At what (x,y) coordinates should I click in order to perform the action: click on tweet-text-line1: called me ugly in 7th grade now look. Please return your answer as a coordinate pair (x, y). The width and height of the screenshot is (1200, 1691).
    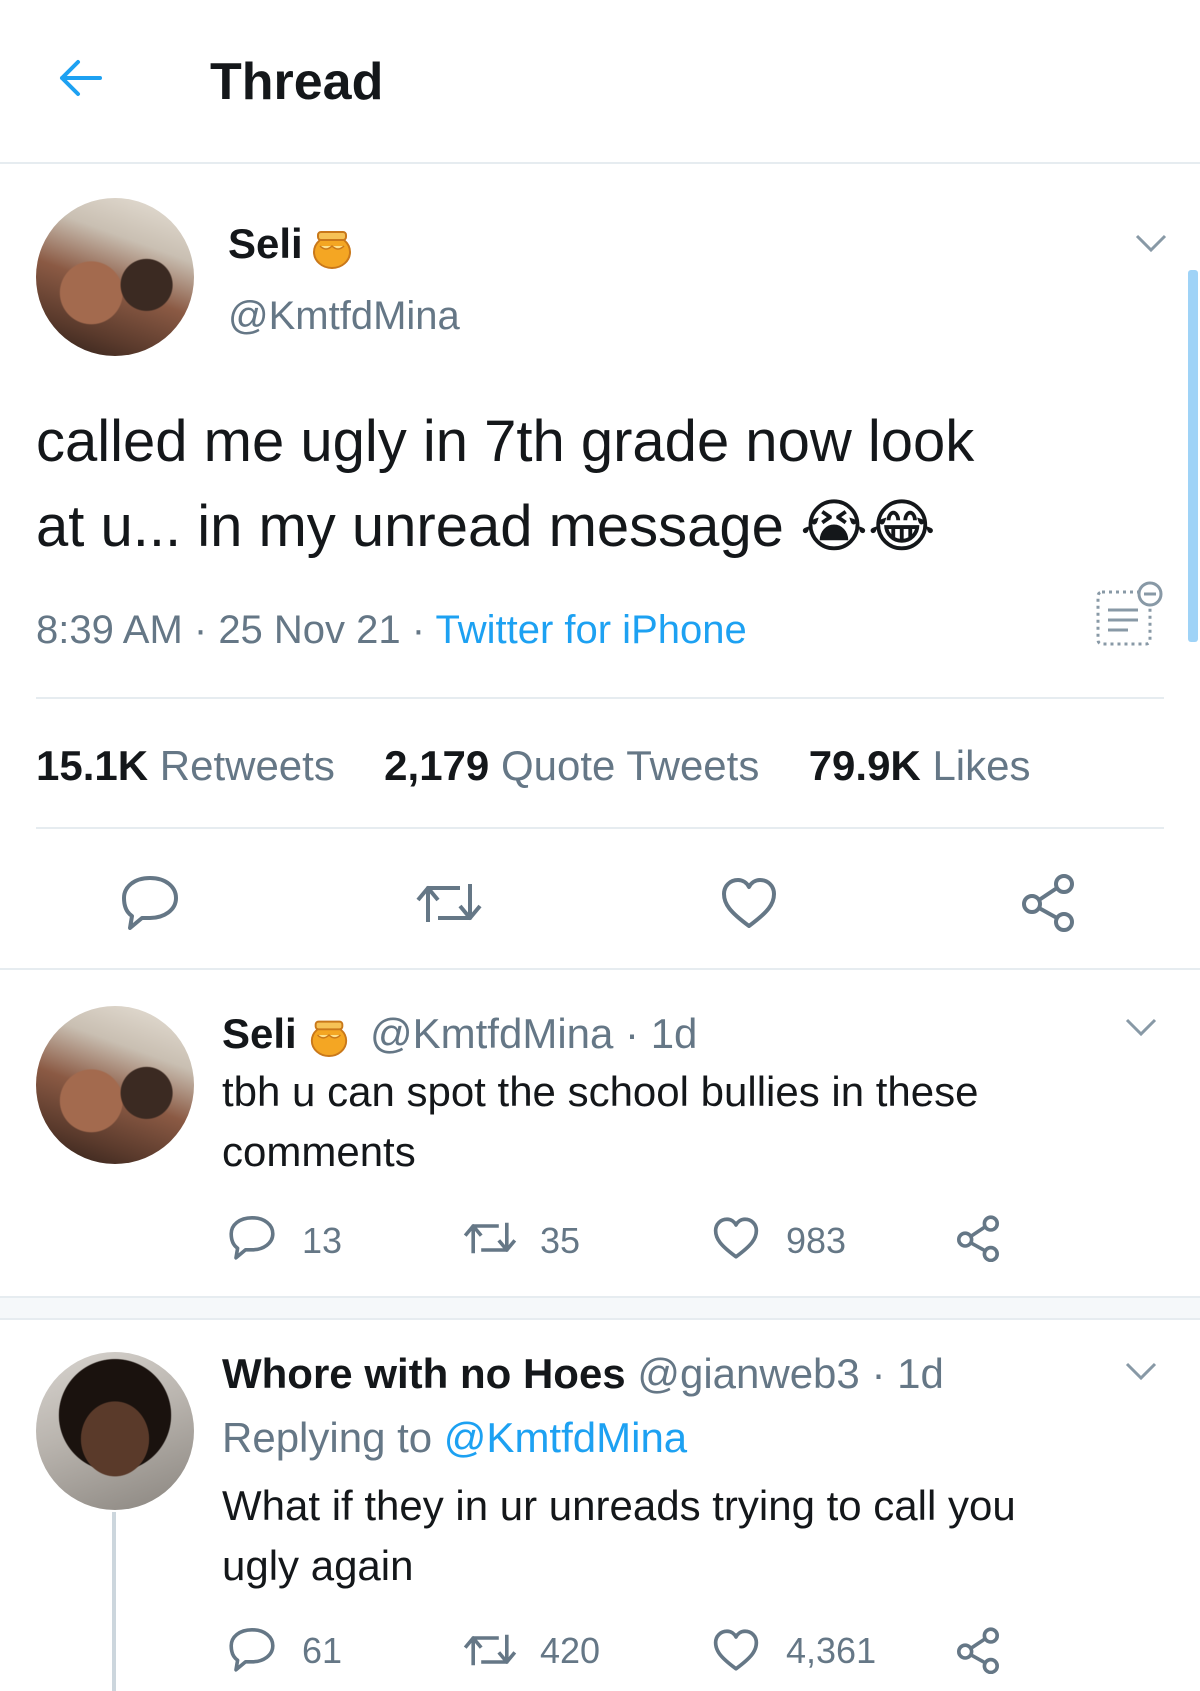
    Looking at the image, I should click on (505, 441).